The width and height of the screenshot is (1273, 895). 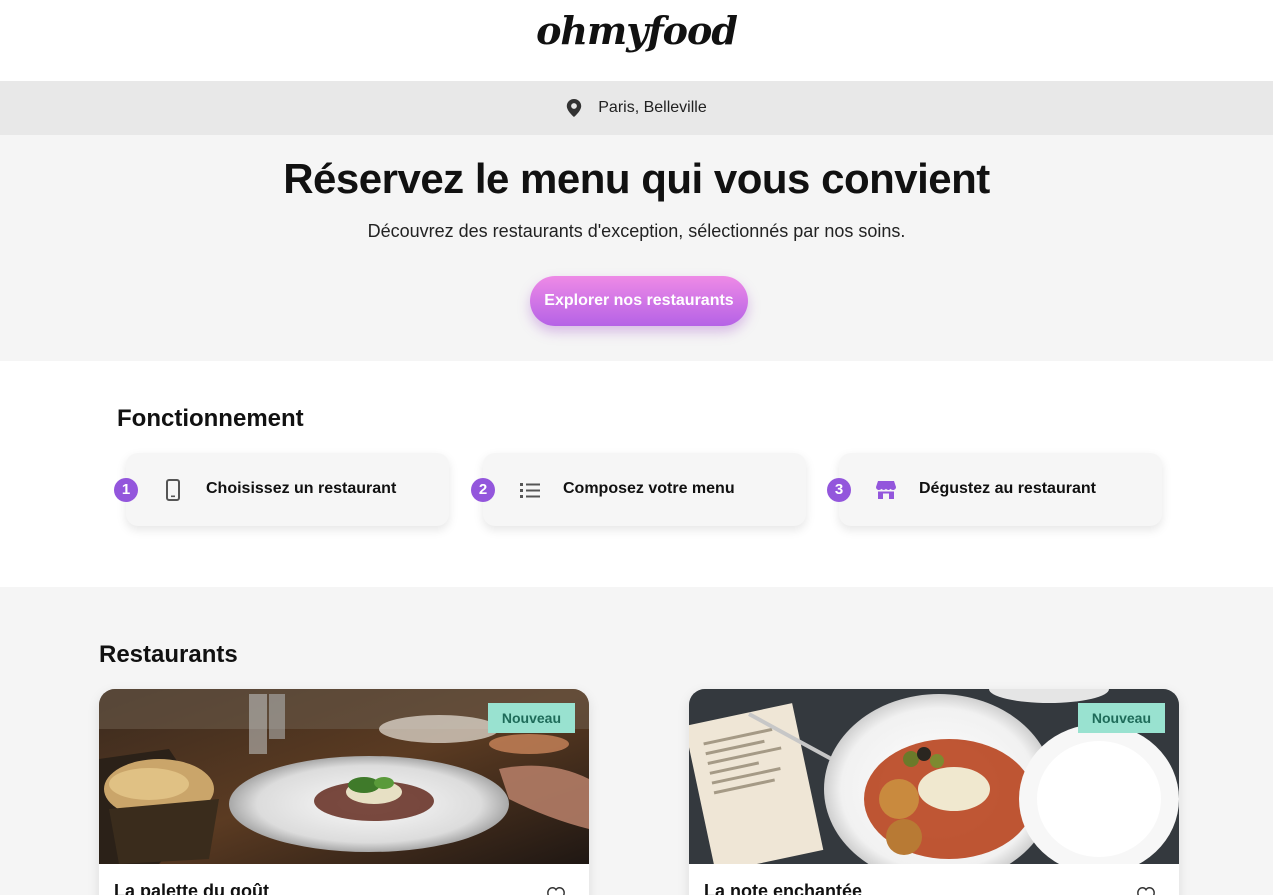 I want to click on how-it-works-title: Fonctionnement, so click(x=210, y=418).